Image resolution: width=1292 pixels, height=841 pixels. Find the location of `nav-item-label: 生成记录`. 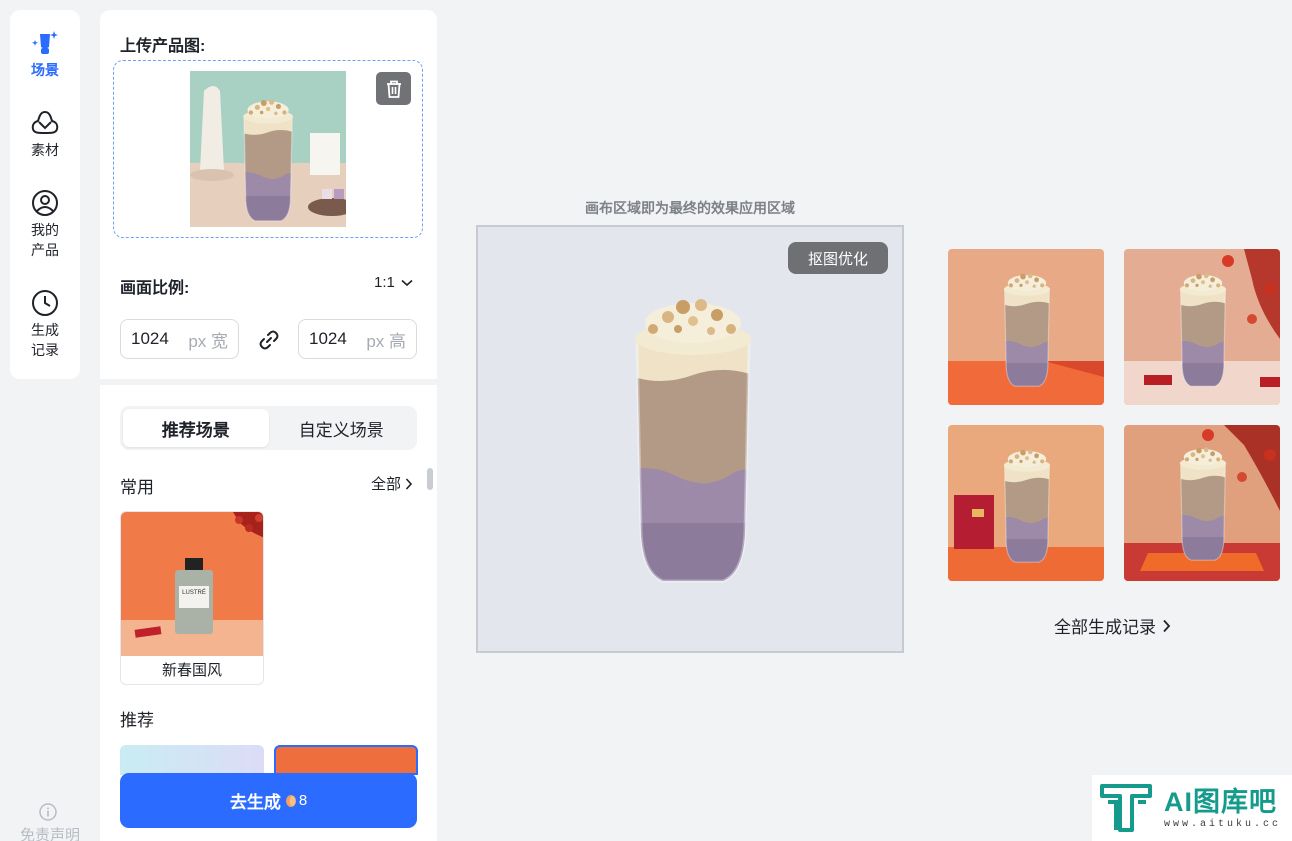

nav-item-label: 生成记录 is located at coordinates (45, 340).